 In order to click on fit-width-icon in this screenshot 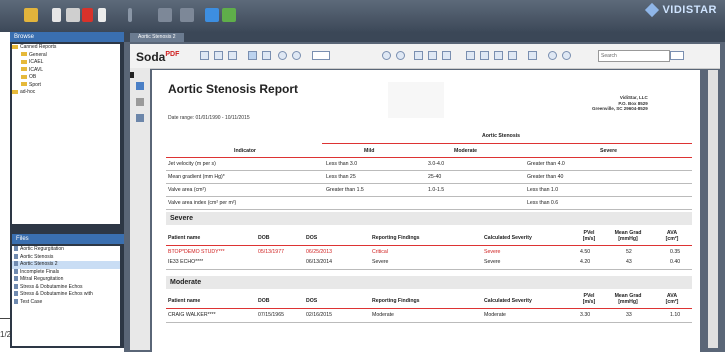, I will do `click(432, 55)`.